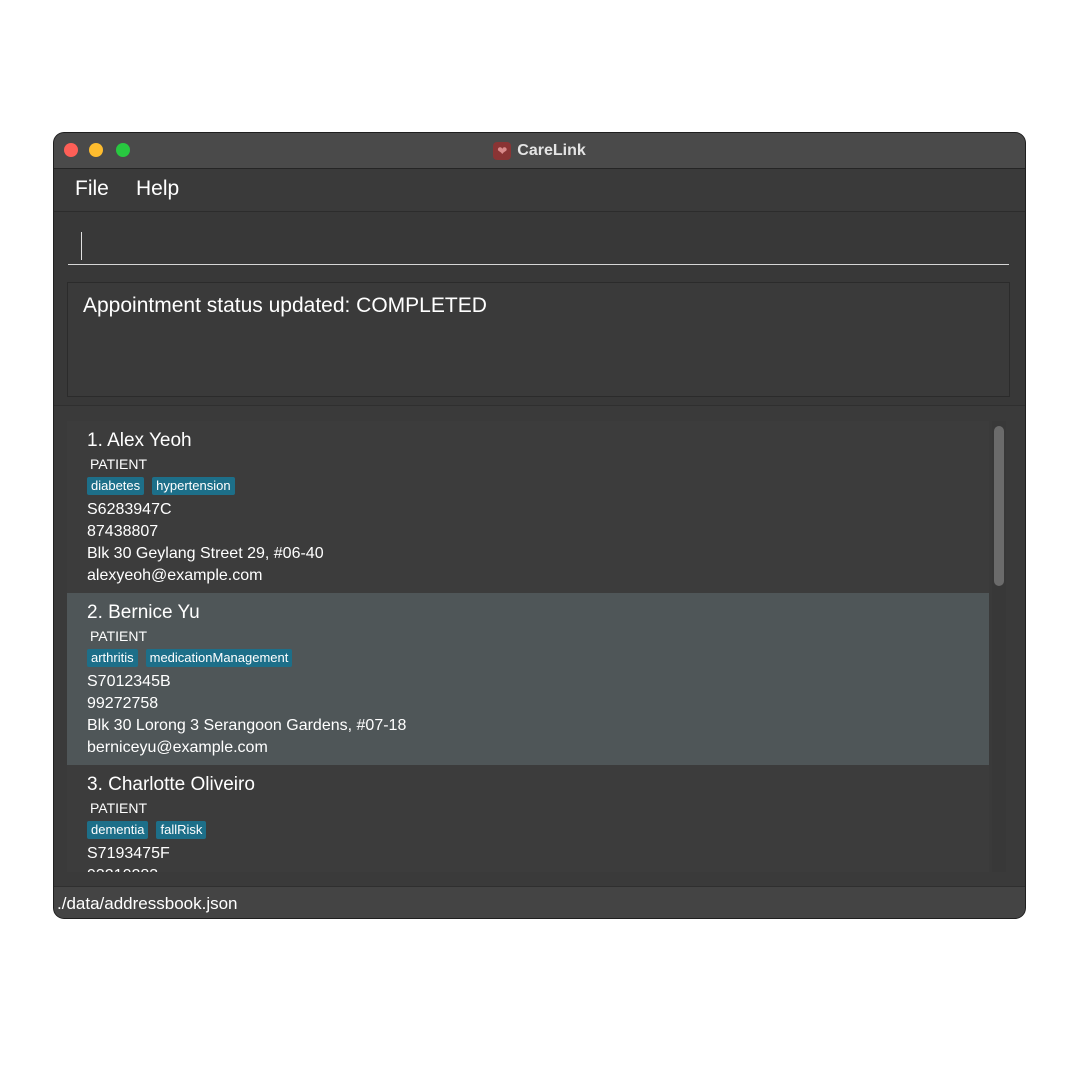  I want to click on tag-list: diabetes hypertension, so click(538, 486).